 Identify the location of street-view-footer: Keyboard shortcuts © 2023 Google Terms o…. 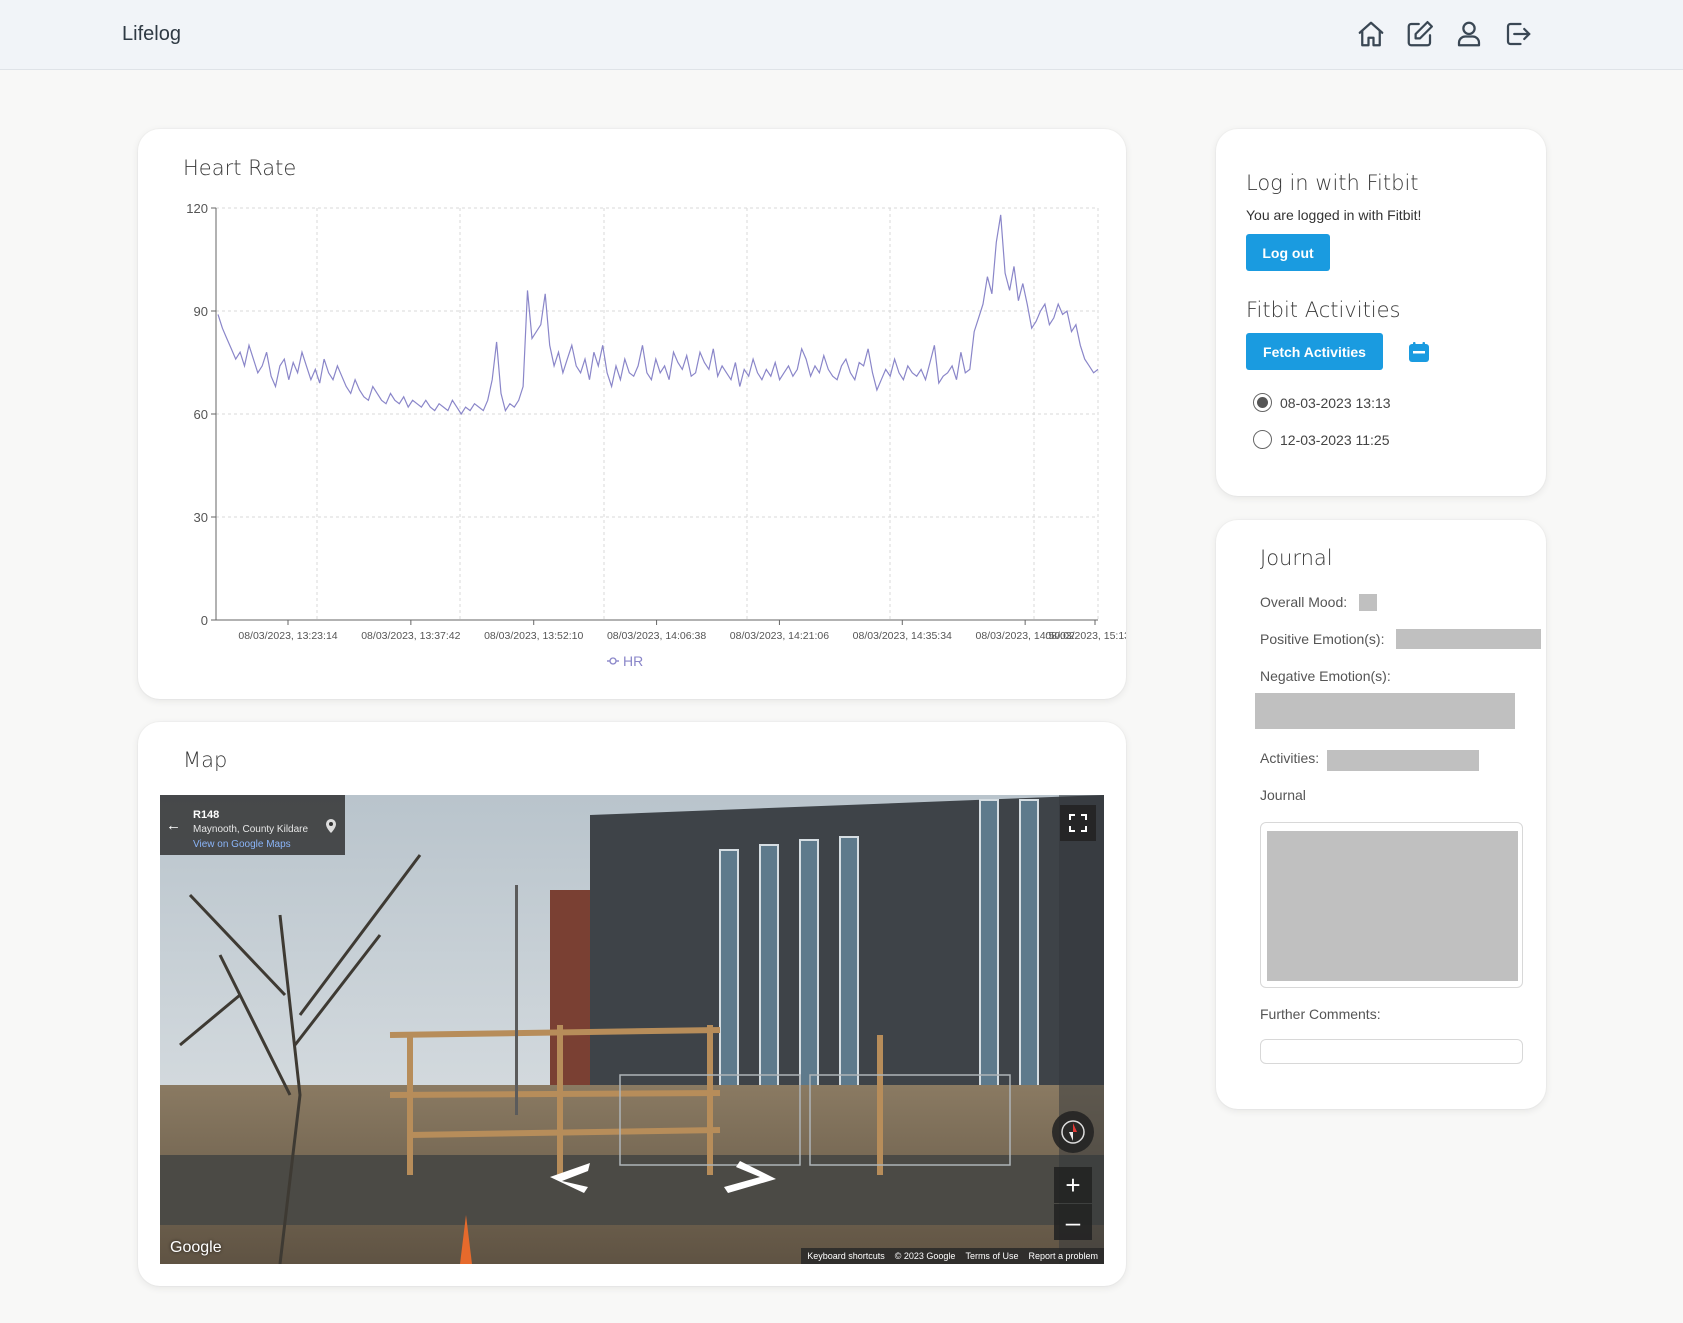
(952, 1256).